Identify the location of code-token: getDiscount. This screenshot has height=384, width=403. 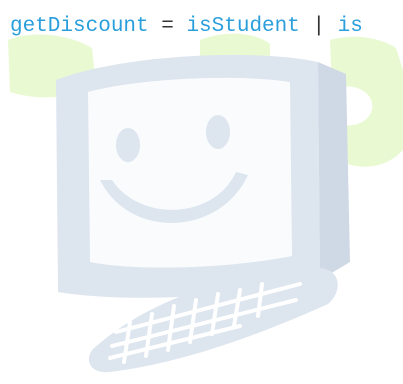
(79, 26).